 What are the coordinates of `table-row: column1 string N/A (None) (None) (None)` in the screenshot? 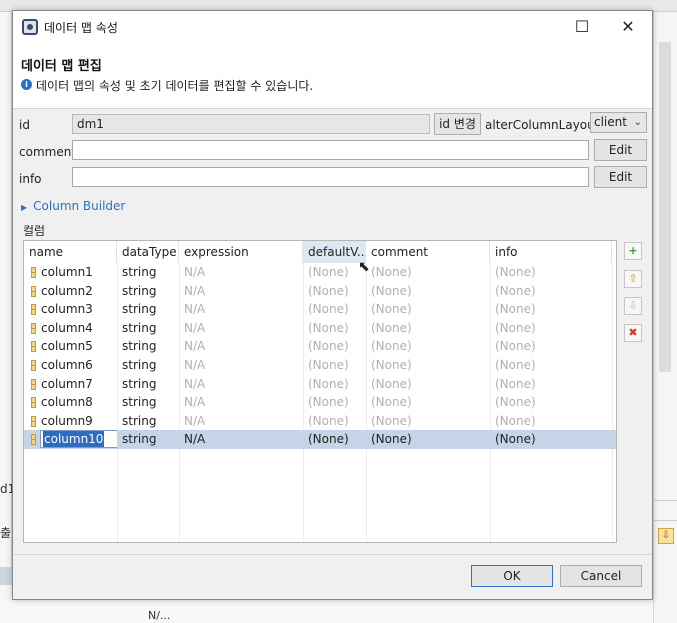 It's located at (320, 272).